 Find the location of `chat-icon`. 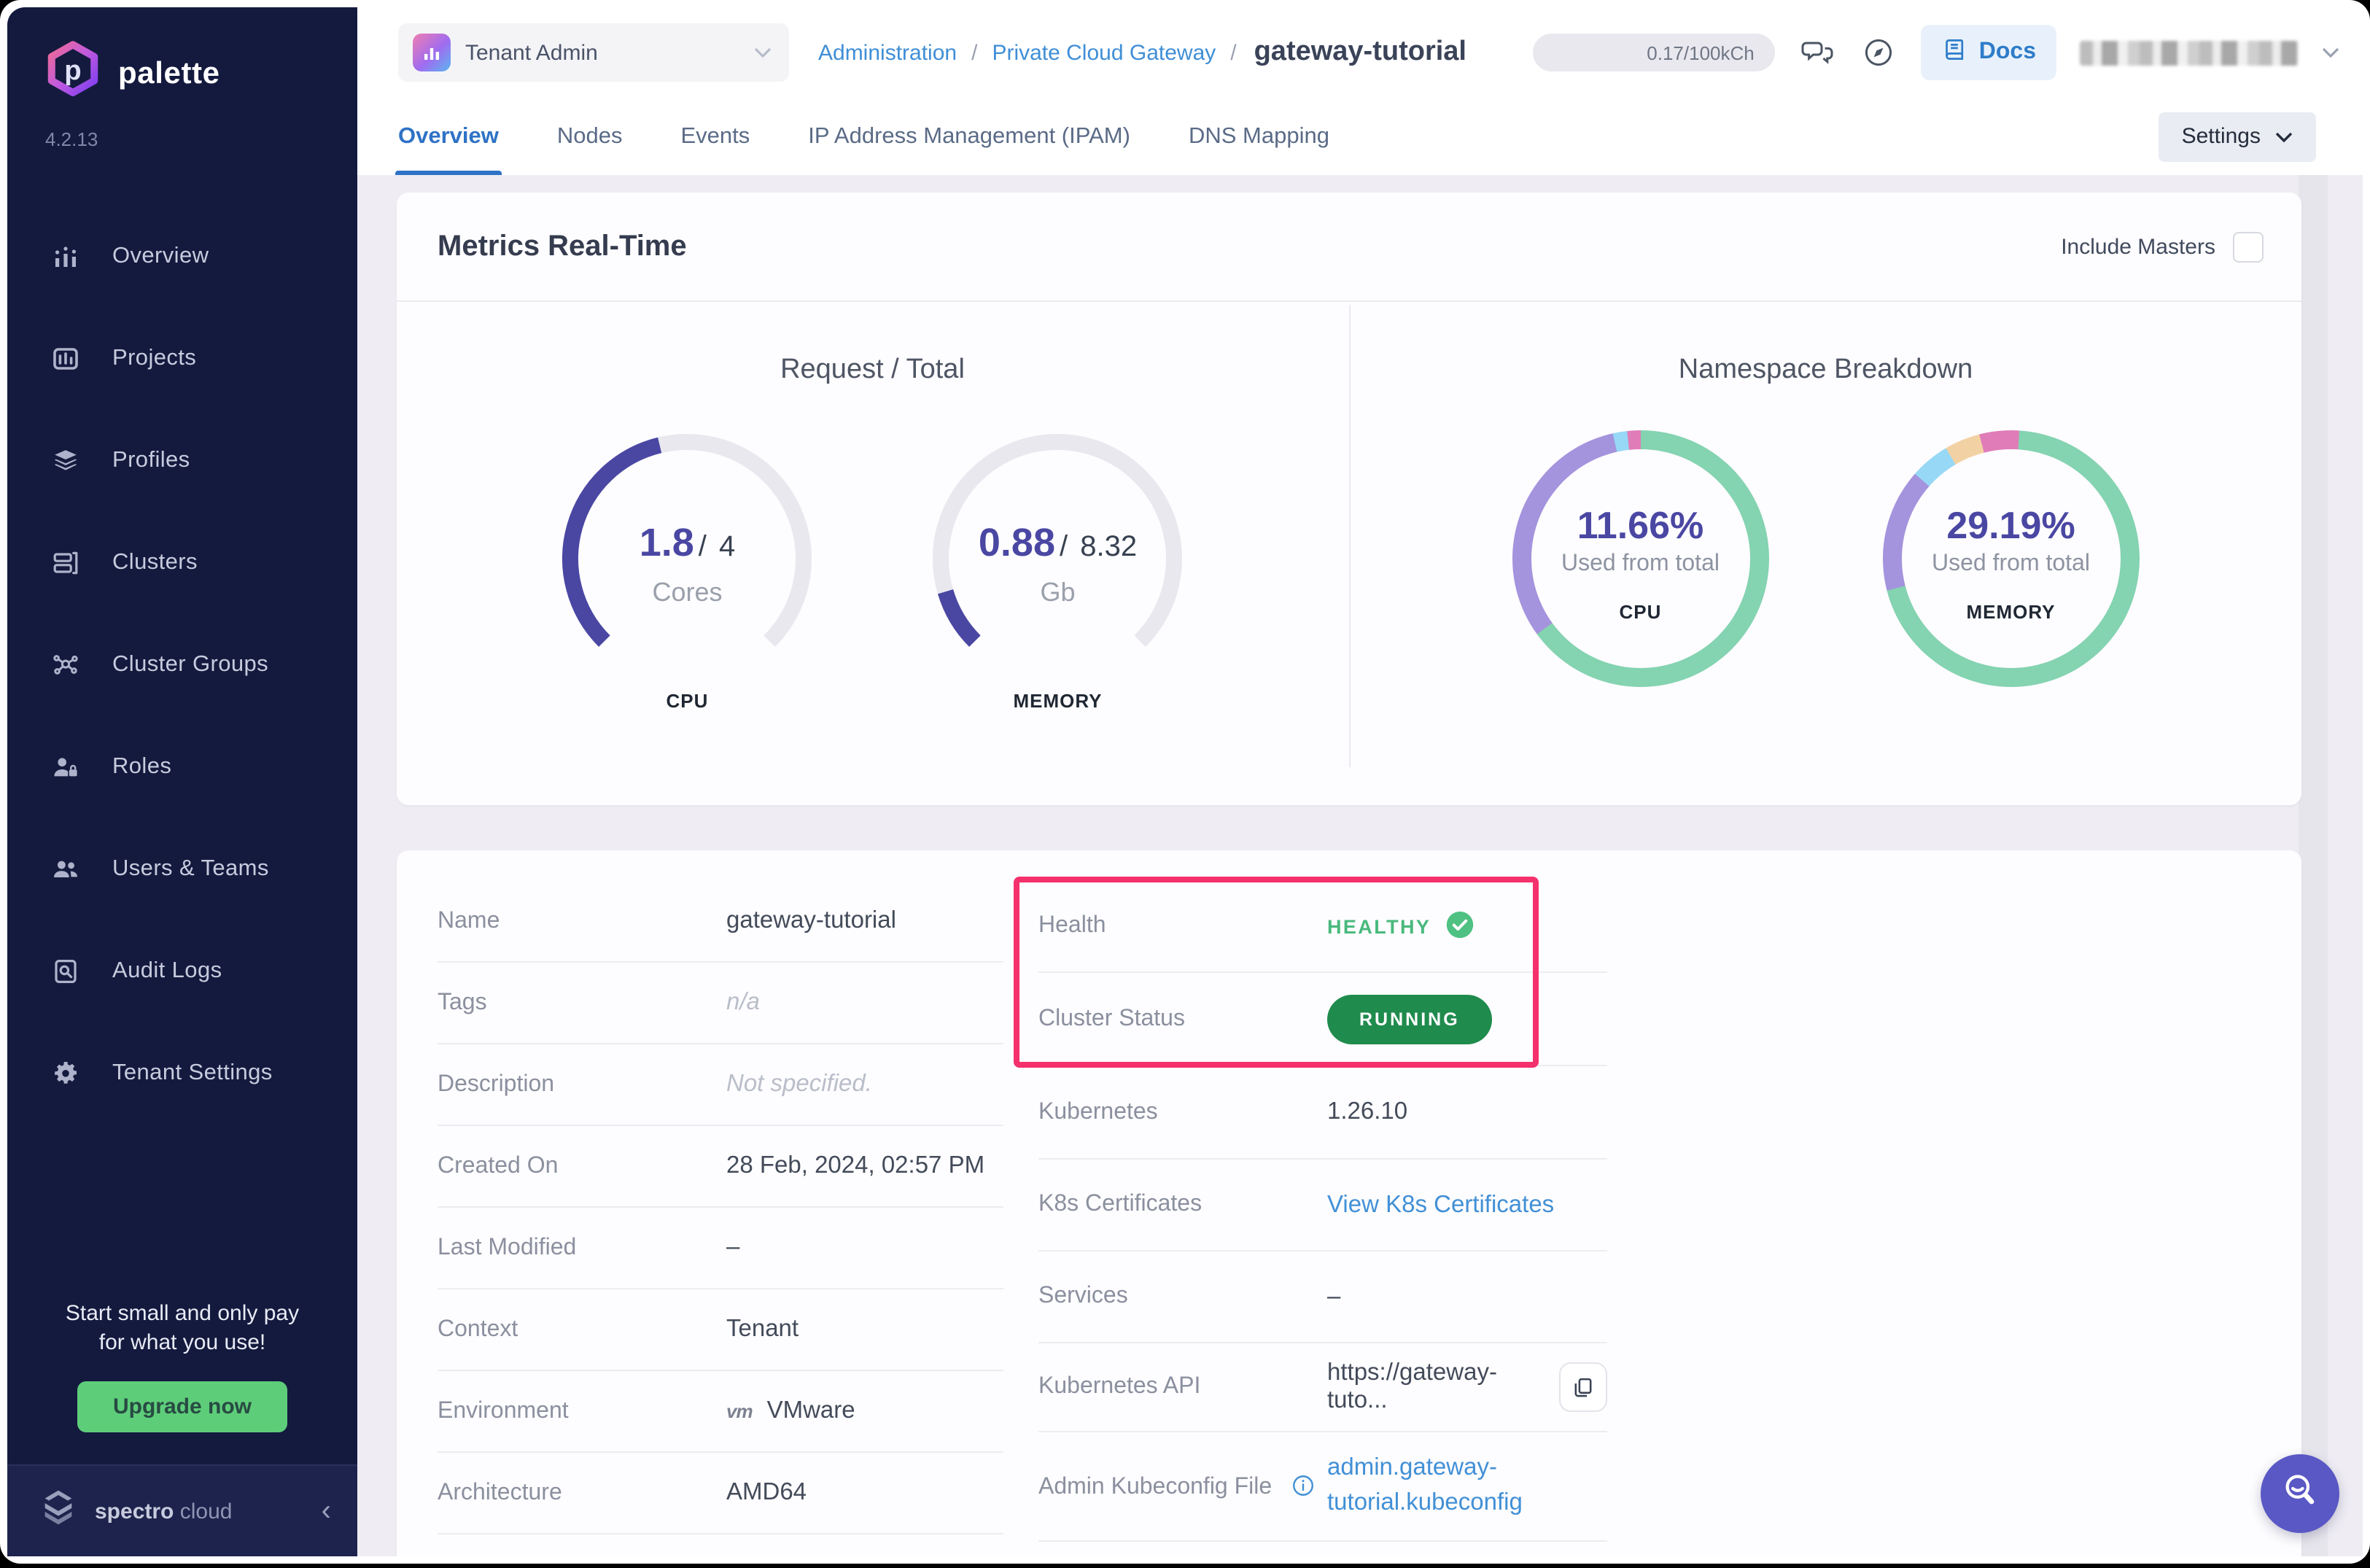

chat-icon is located at coordinates (1817, 52).